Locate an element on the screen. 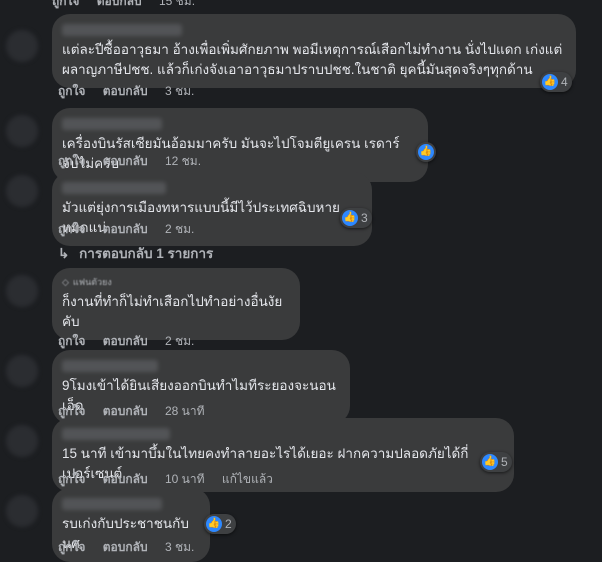  edited-label: แก้ไขแล้ว is located at coordinates (247, 479).